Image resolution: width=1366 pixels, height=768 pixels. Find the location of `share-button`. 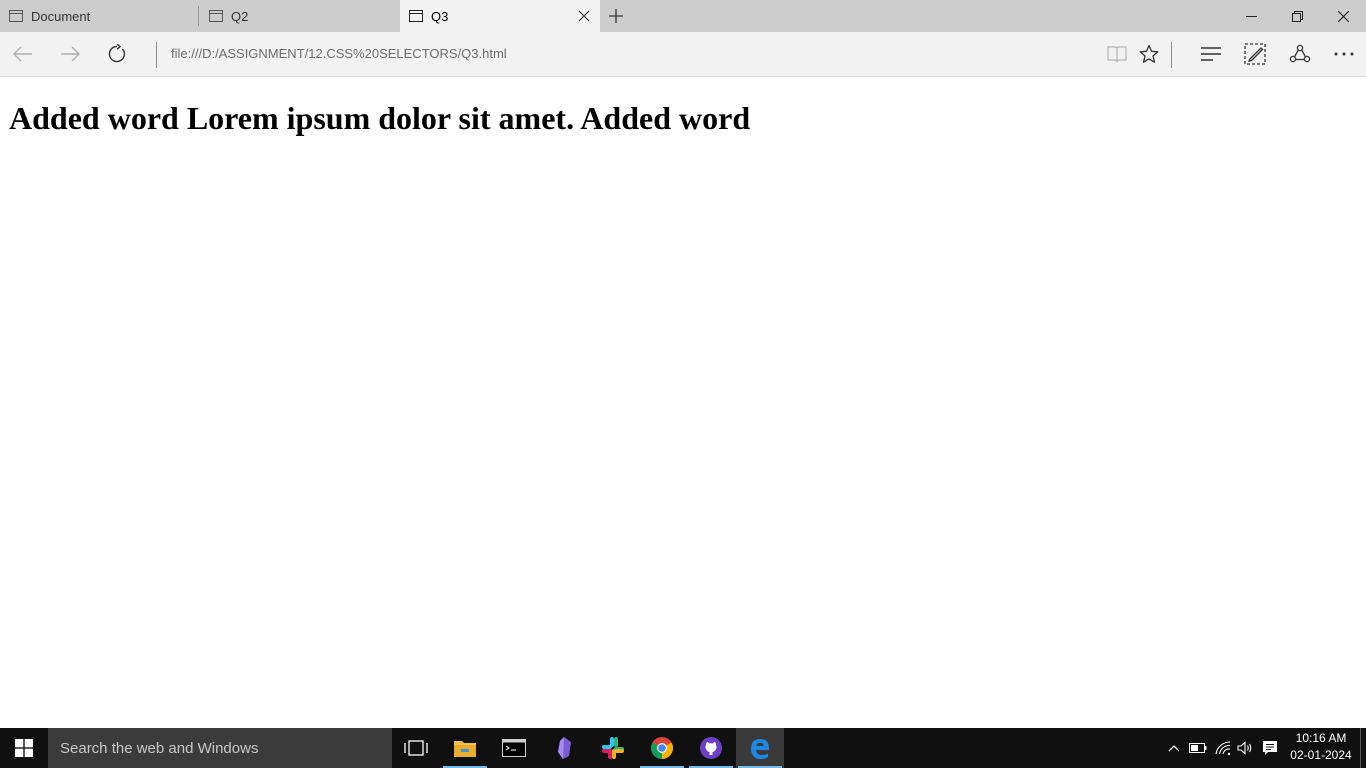

share-button is located at coordinates (1300, 54).